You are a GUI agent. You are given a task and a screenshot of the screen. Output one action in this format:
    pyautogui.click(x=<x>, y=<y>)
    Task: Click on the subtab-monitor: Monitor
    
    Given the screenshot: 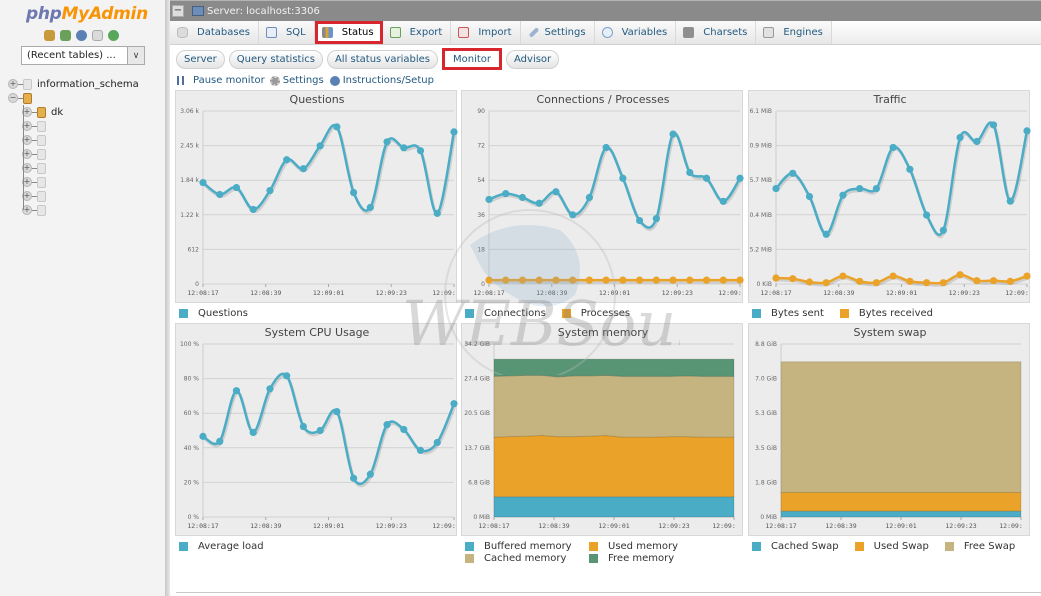 What is the action you would take?
    pyautogui.click(x=472, y=59)
    